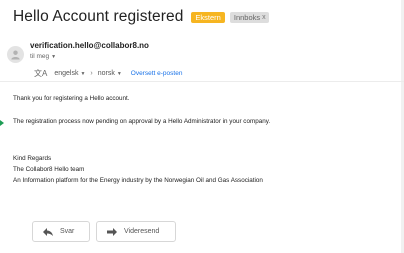 The height and width of the screenshot is (253, 404). What do you see at coordinates (157, 73) in the screenshot?
I see `translate-email-link: Oversett e-posten` at bounding box center [157, 73].